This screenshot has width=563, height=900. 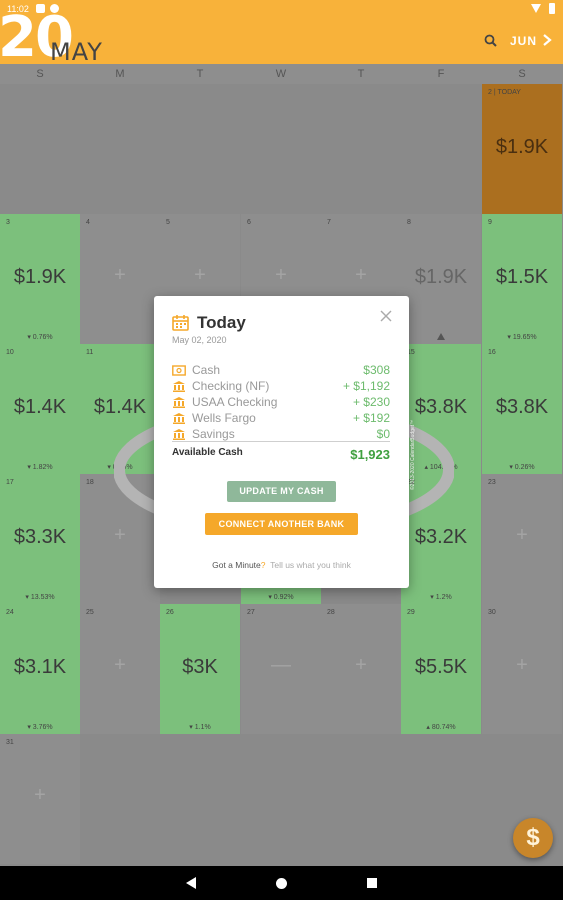 What do you see at coordinates (200, 669) in the screenshot?
I see `day-cell: 26 $3K ▾ 1.1%` at bounding box center [200, 669].